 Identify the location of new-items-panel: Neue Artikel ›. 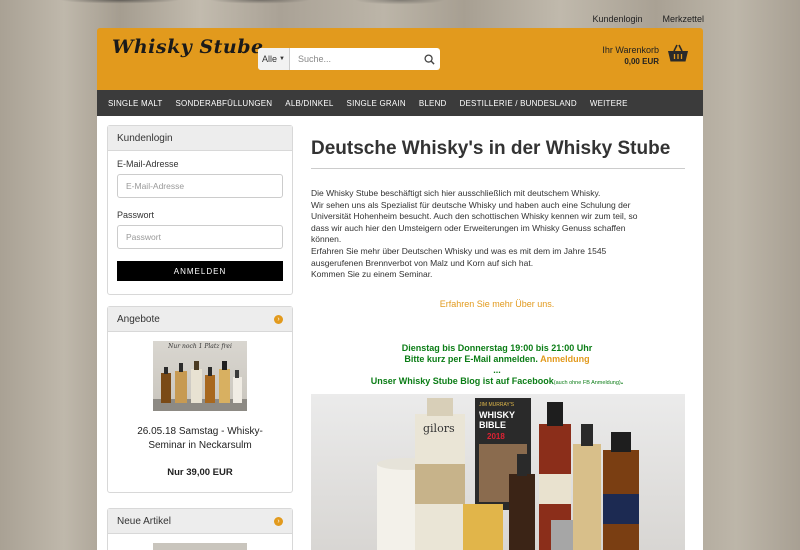
(200, 529).